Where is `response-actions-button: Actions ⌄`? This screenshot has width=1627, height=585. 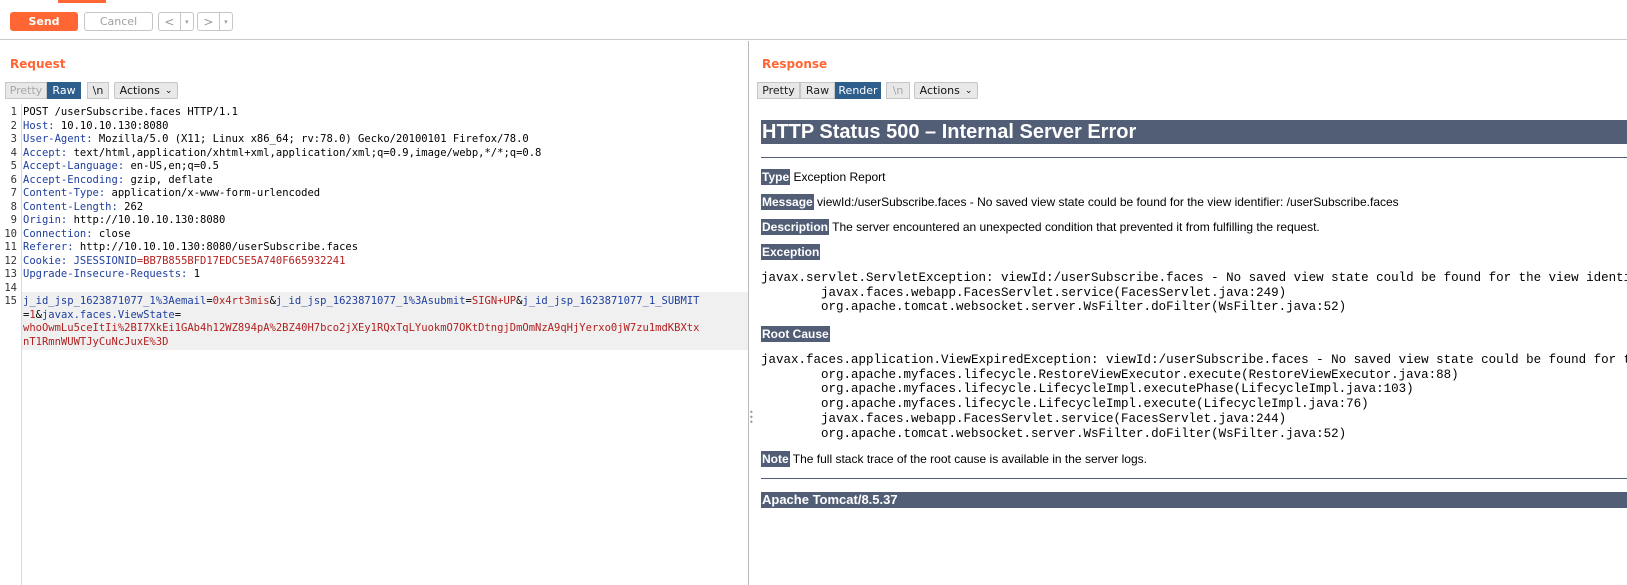 response-actions-button: Actions ⌄ is located at coordinates (946, 90).